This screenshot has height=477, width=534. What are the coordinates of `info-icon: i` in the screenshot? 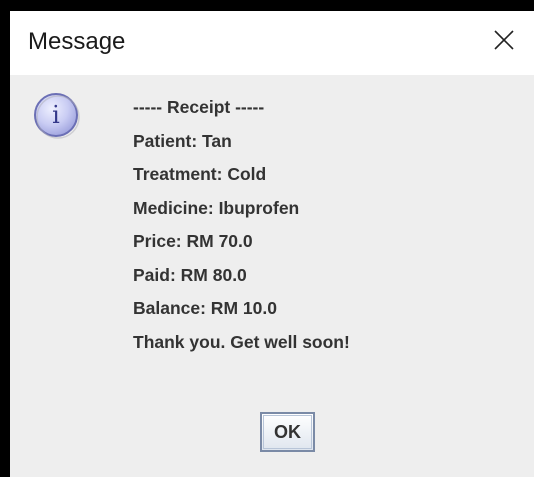 It's located at (56, 115).